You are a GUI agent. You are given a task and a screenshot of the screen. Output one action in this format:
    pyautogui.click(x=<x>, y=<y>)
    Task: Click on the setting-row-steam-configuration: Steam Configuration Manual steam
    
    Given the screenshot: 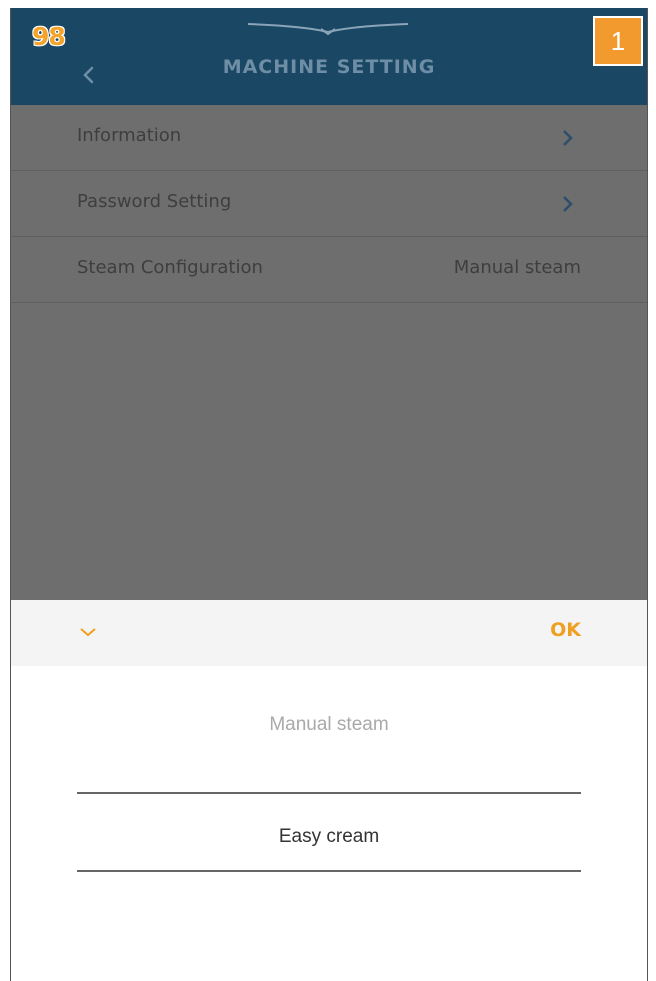 What is the action you would take?
    pyautogui.click(x=329, y=270)
    